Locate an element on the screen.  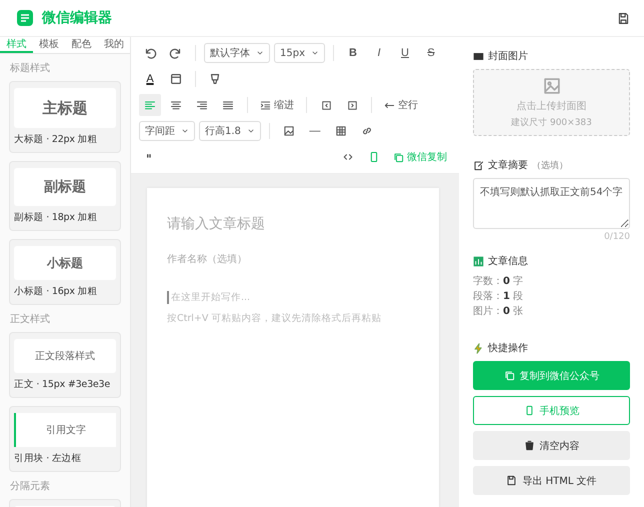
font-size-select: 15px is located at coordinates (299, 53).